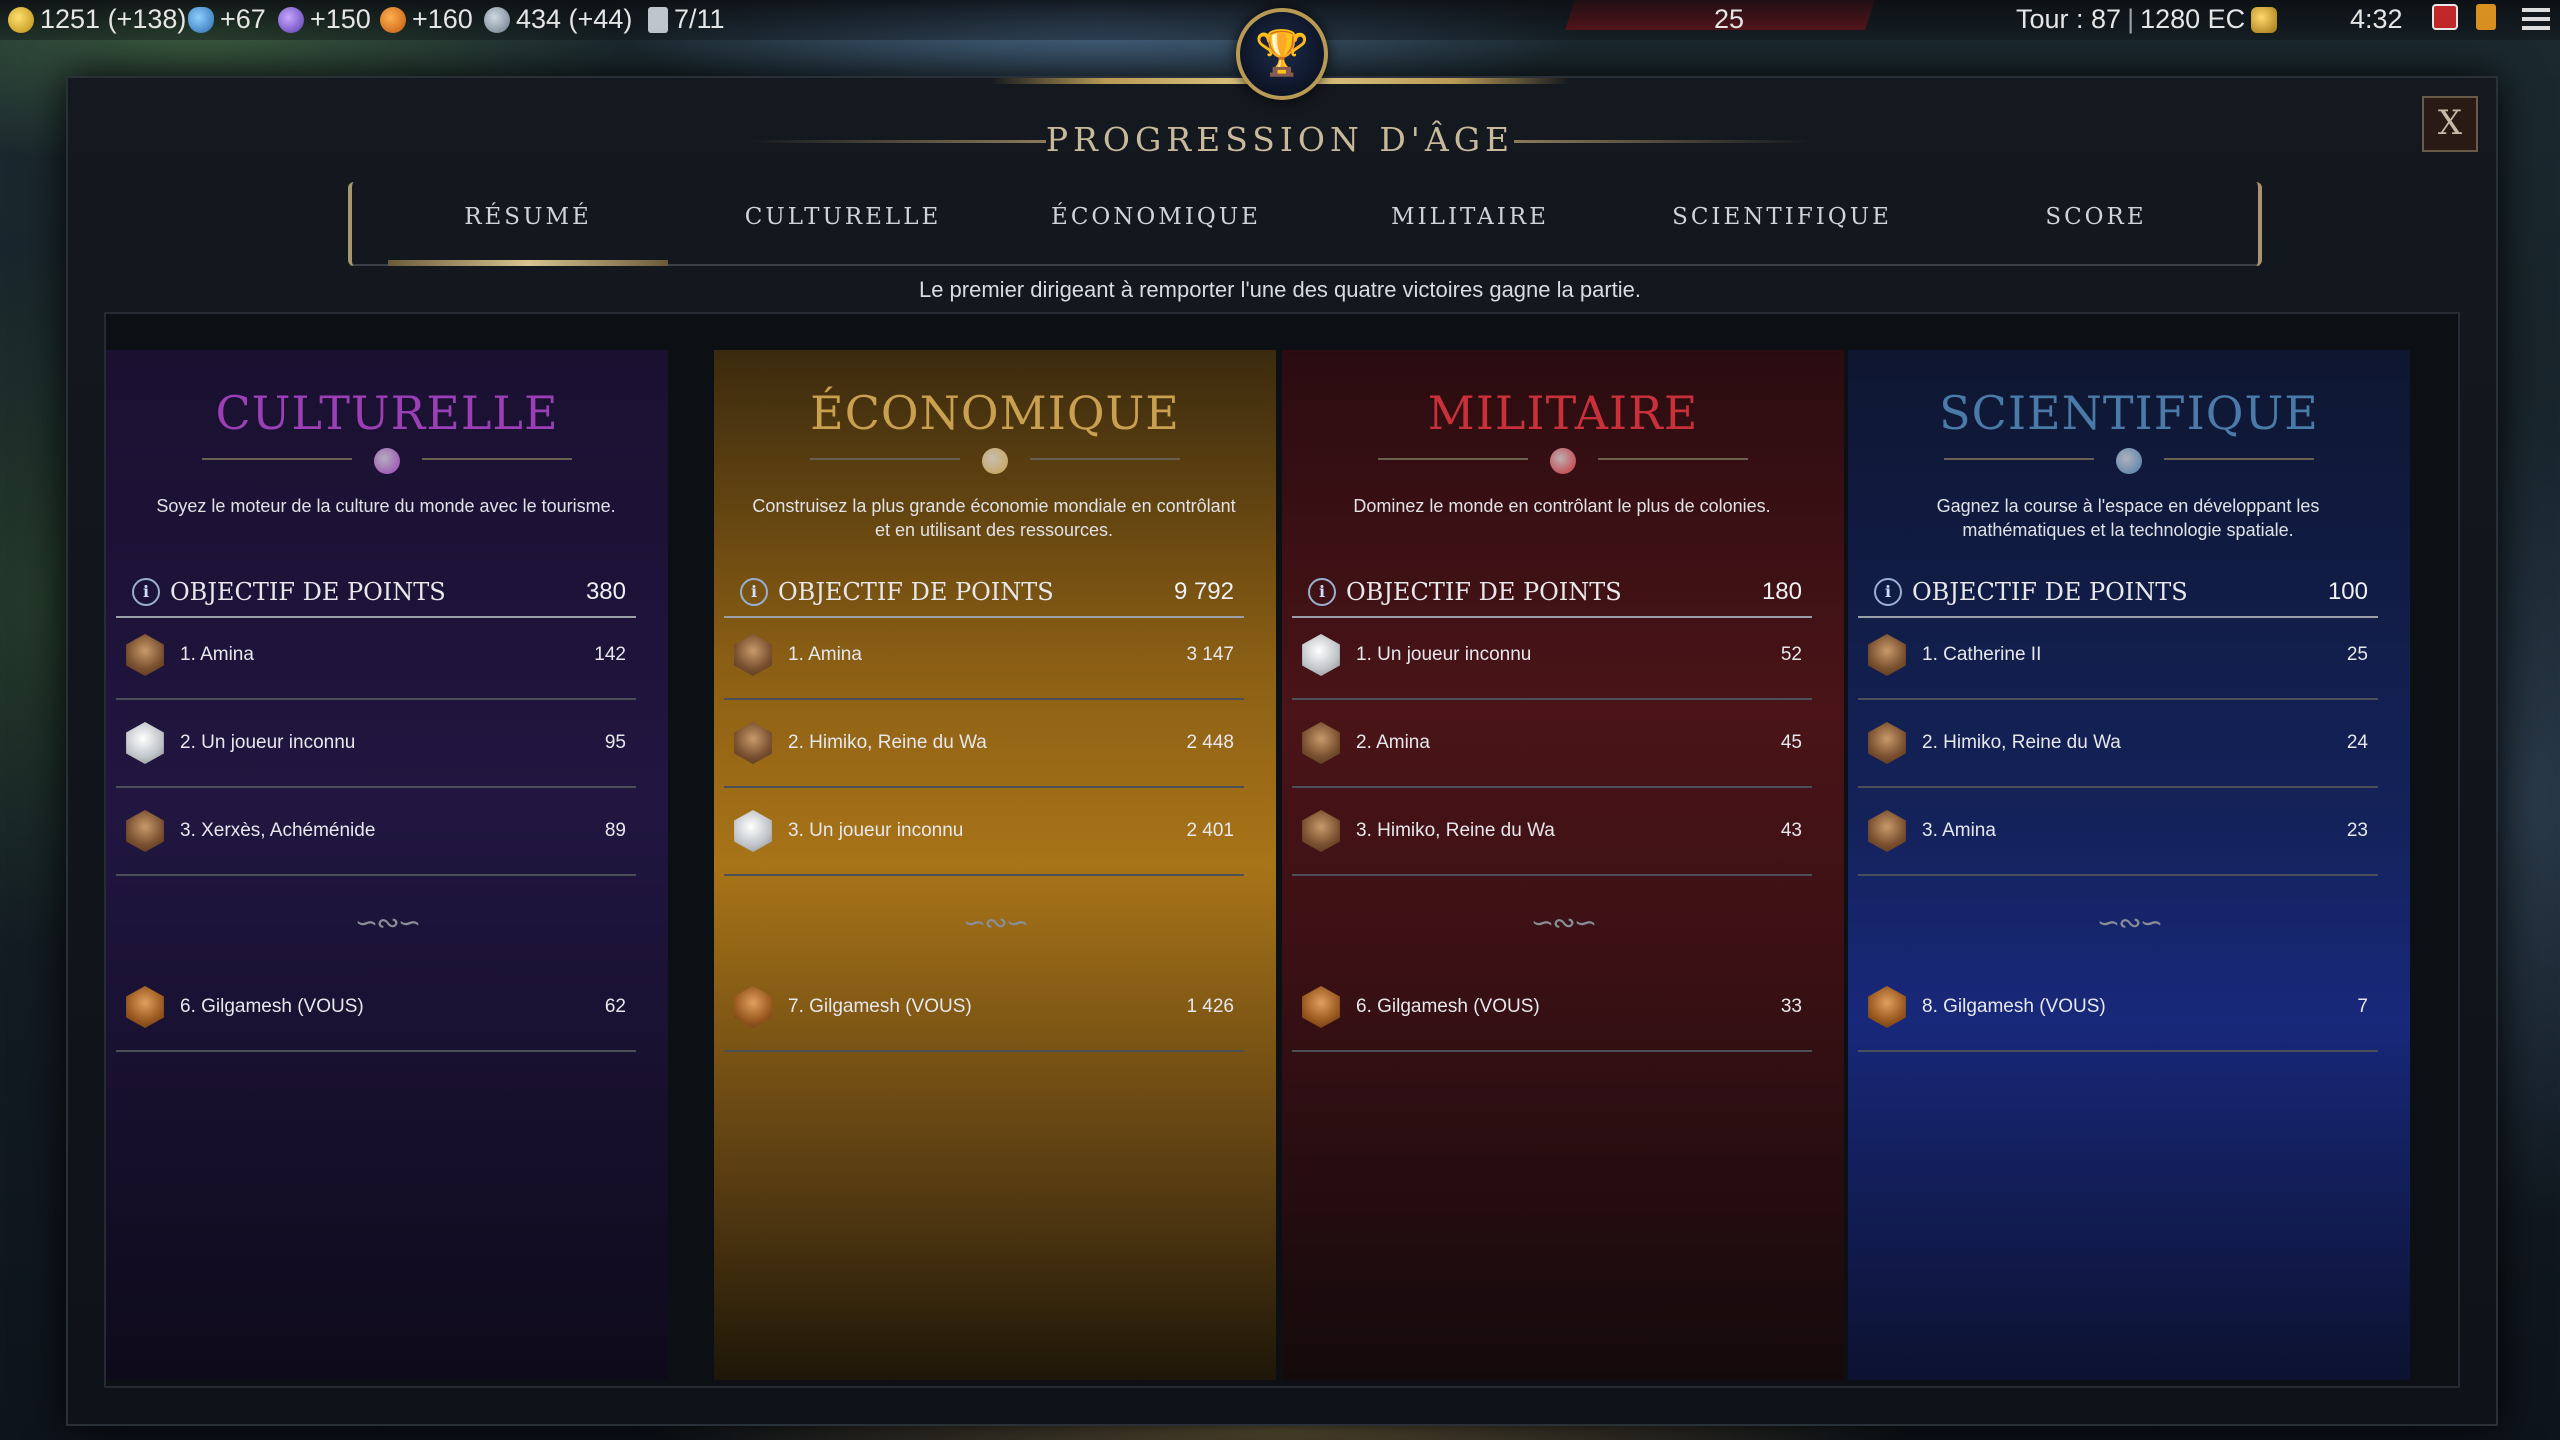 The width and height of the screenshot is (2560, 1440). What do you see at coordinates (1455, 830) in the screenshot?
I see `rank-name: 3. Himiko, Reine du Wa` at bounding box center [1455, 830].